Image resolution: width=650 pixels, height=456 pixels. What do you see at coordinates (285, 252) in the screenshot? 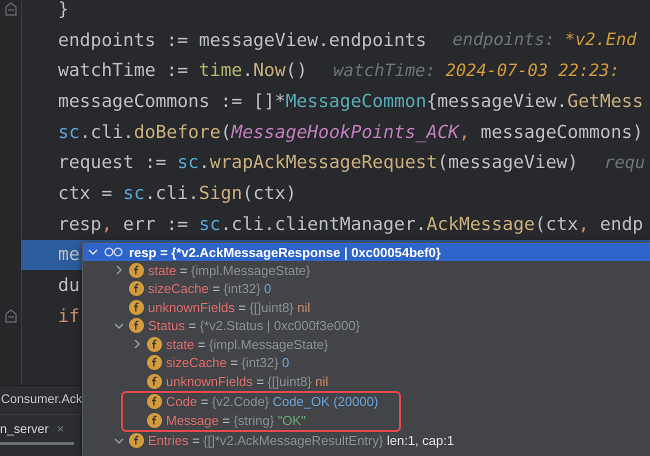
I see `variable-text: resp = {*v2.AckMessageResponse | 0xc00054bef0}` at bounding box center [285, 252].